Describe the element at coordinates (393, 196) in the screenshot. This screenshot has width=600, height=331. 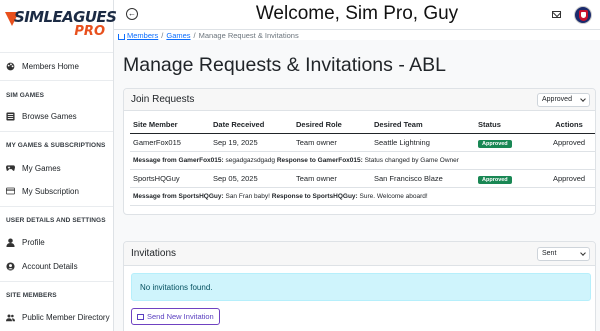
I see `response-text: Sure. Welcome aboard!` at that location.